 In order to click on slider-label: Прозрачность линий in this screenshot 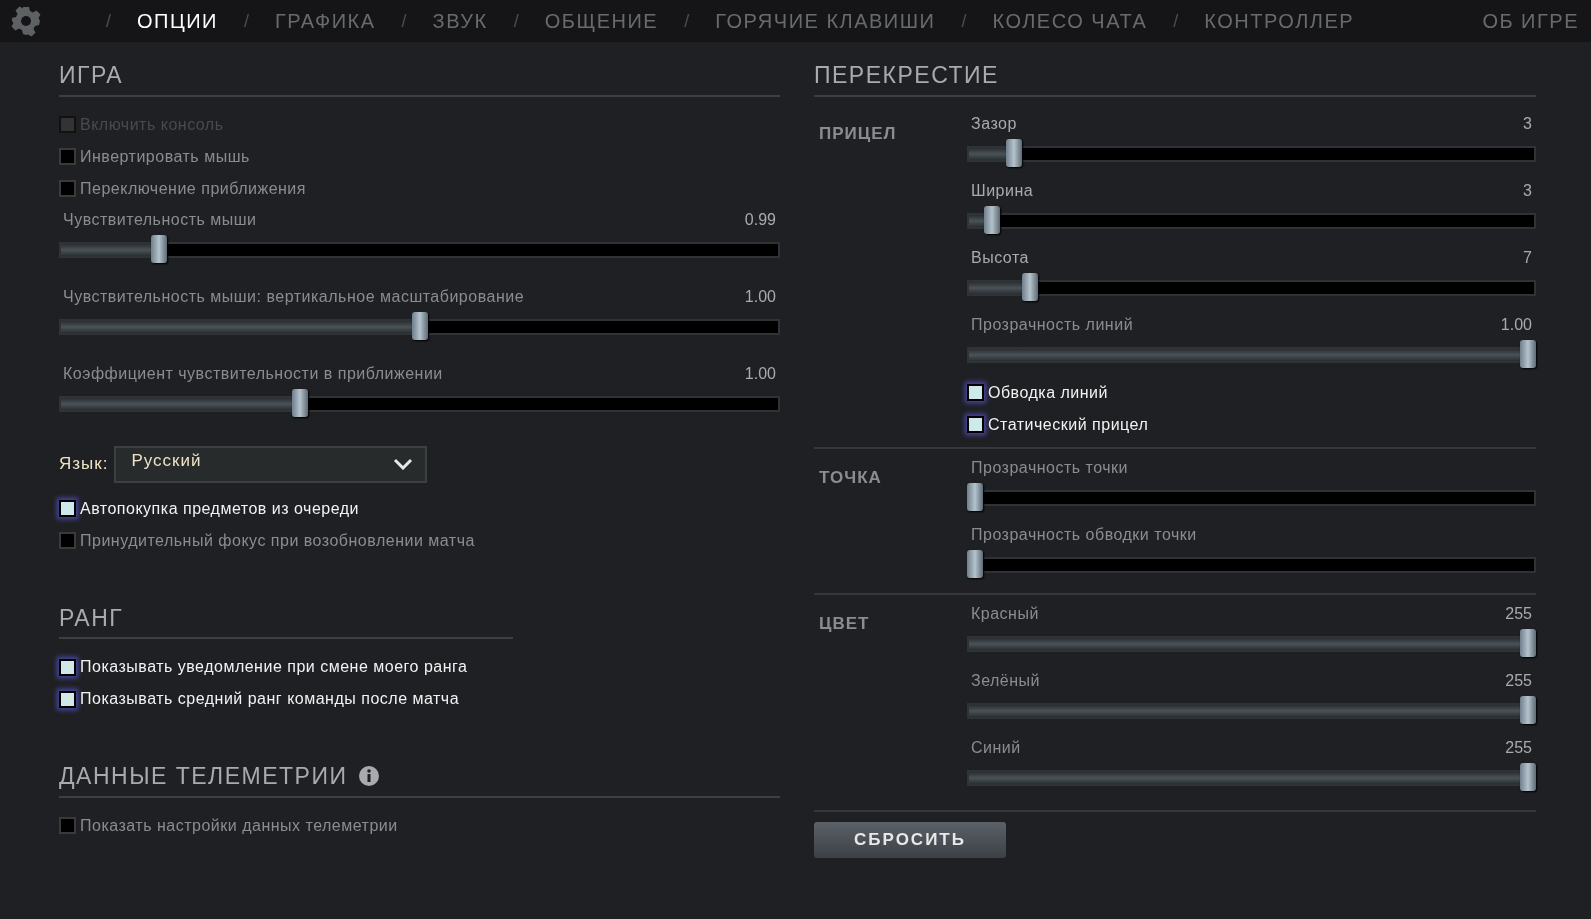, I will do `click(1052, 324)`.